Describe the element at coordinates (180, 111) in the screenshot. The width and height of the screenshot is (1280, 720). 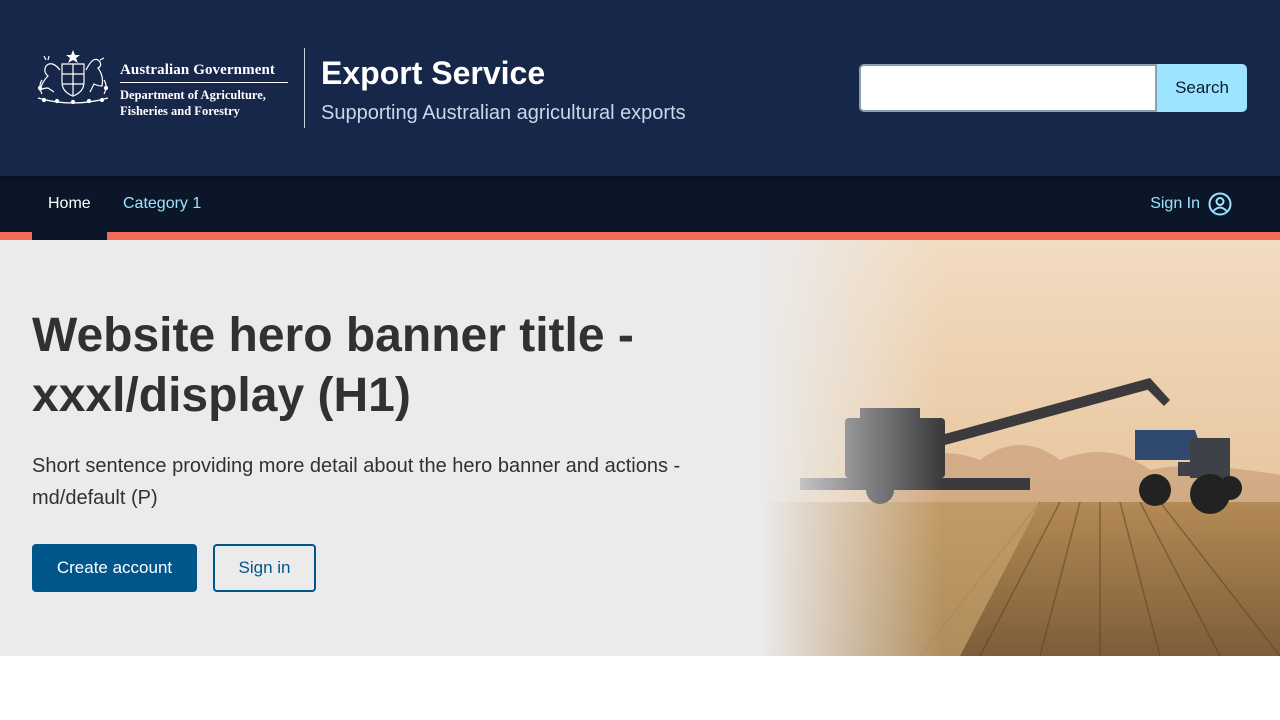
I see `department-name-line2: Fisheries and Forestry` at that location.